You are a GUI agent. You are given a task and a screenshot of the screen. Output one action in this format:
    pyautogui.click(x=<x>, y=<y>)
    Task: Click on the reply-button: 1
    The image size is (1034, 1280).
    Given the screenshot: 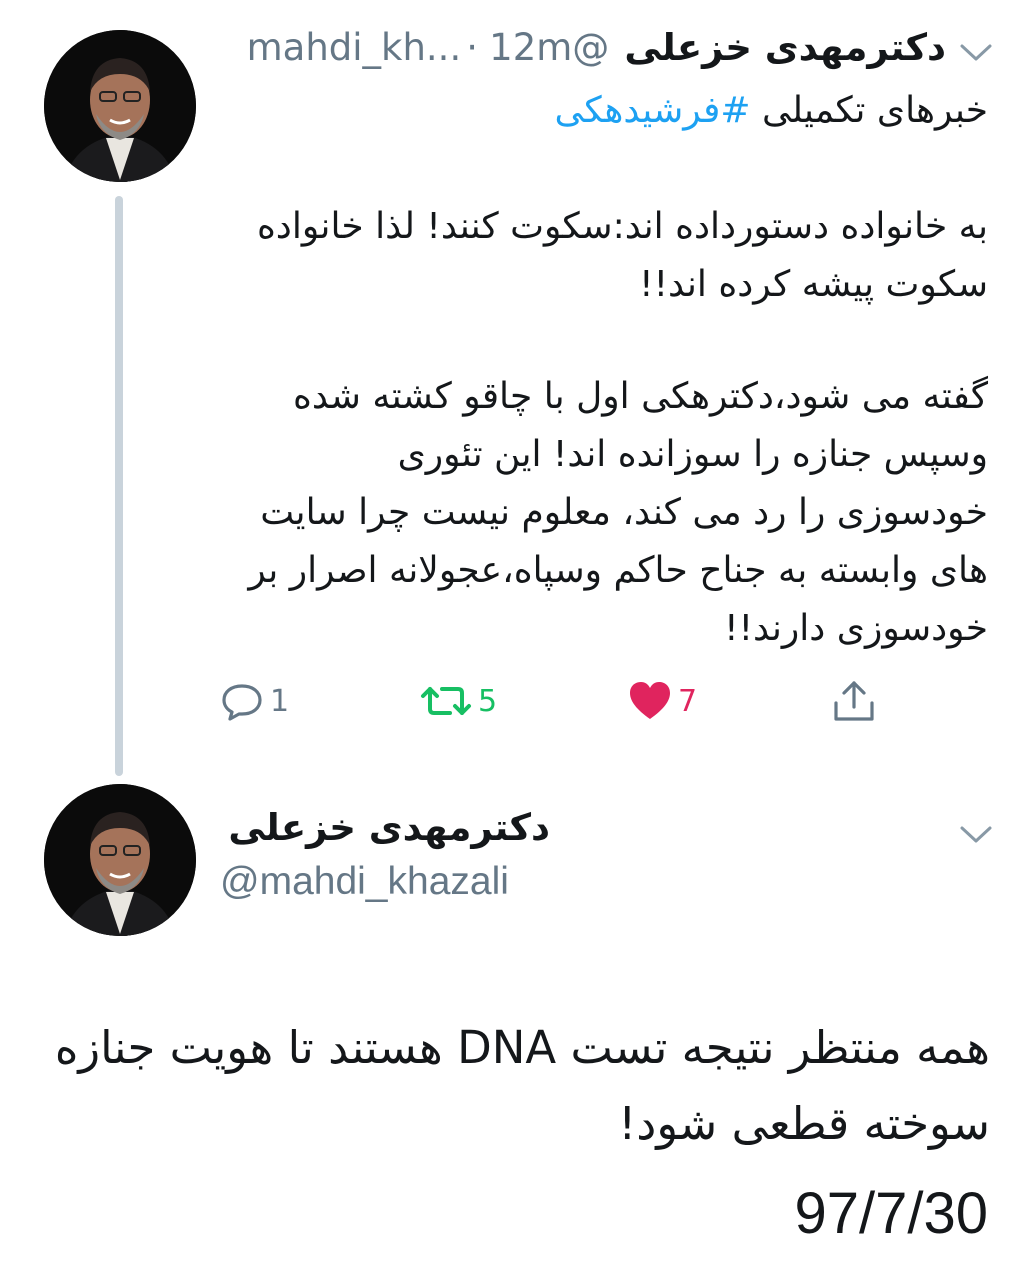 What is the action you would take?
    pyautogui.click(x=254, y=701)
    